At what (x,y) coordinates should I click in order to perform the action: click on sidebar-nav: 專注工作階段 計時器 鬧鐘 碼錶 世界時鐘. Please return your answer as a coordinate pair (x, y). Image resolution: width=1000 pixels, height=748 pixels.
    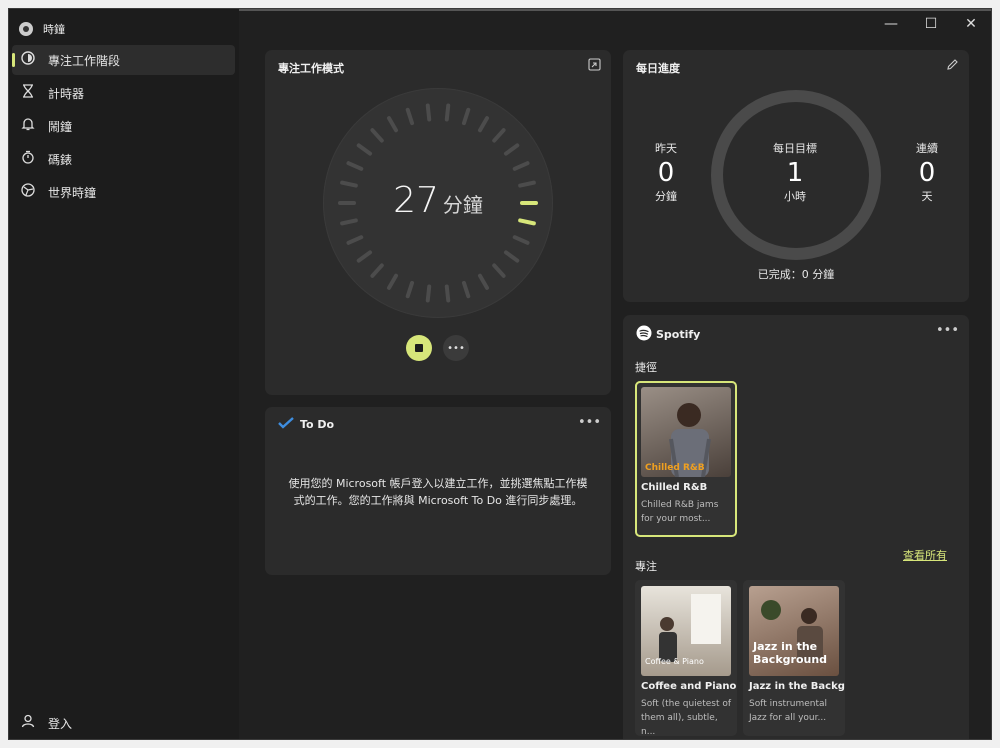
    Looking at the image, I should click on (122, 127).